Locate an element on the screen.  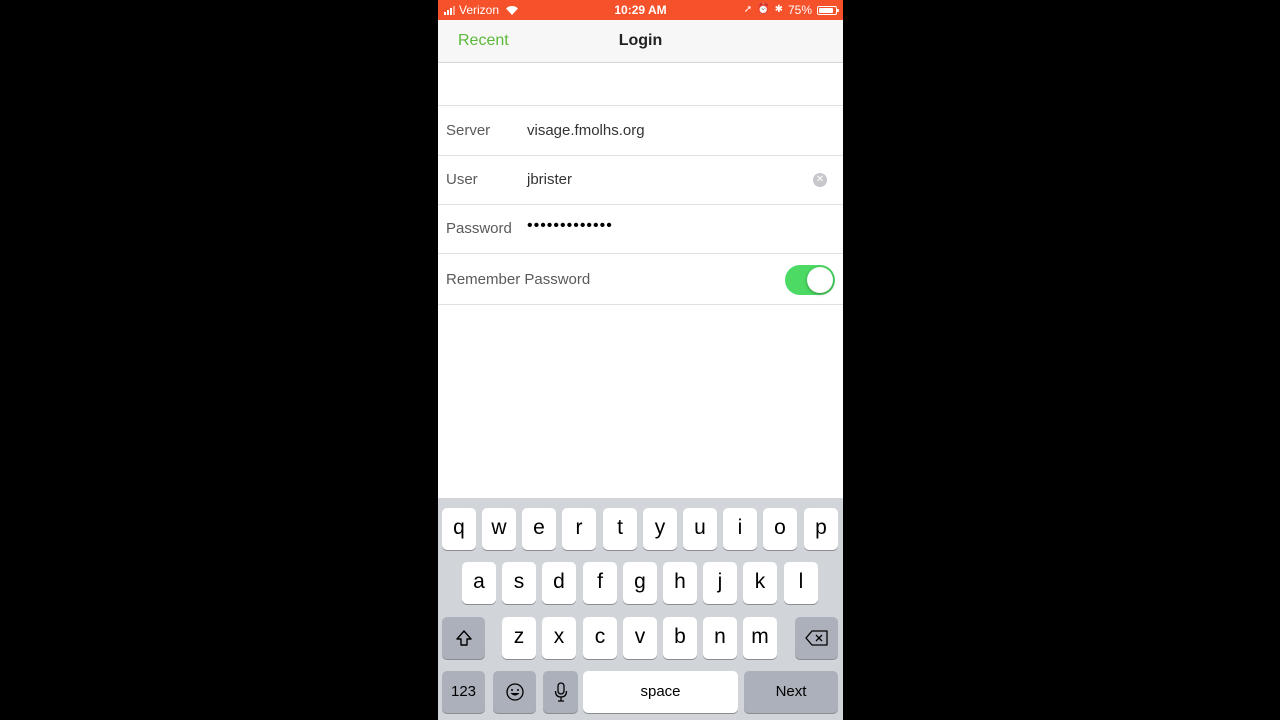
key-d: d is located at coordinates (559, 583).